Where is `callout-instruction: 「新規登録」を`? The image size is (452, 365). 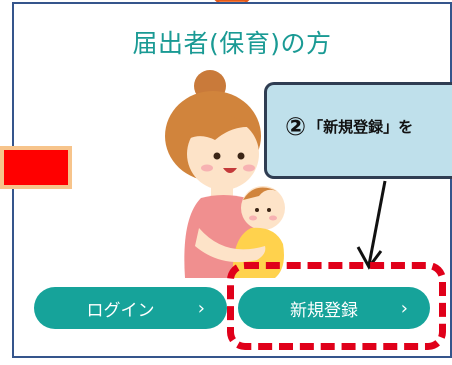
callout-instruction: 「新規登録」を is located at coordinates (361, 127).